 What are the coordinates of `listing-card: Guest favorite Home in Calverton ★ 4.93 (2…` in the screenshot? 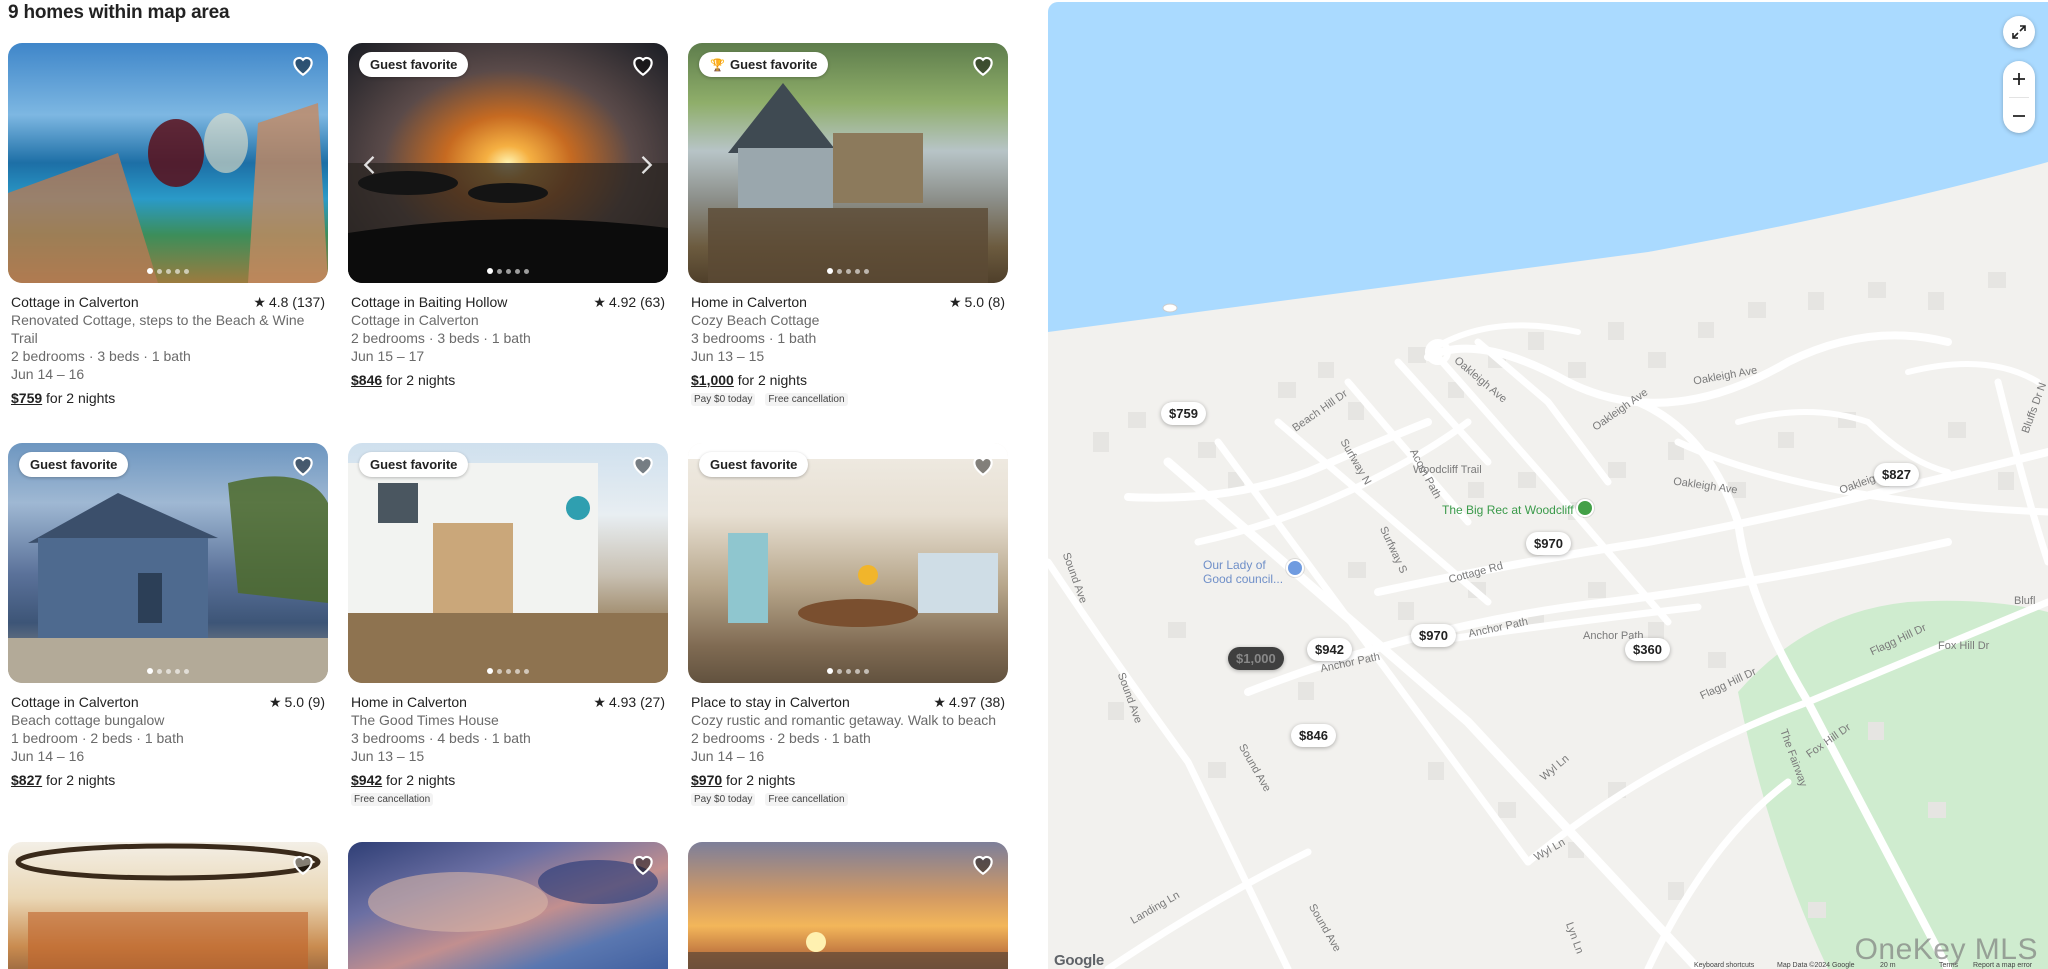 It's located at (508, 624).